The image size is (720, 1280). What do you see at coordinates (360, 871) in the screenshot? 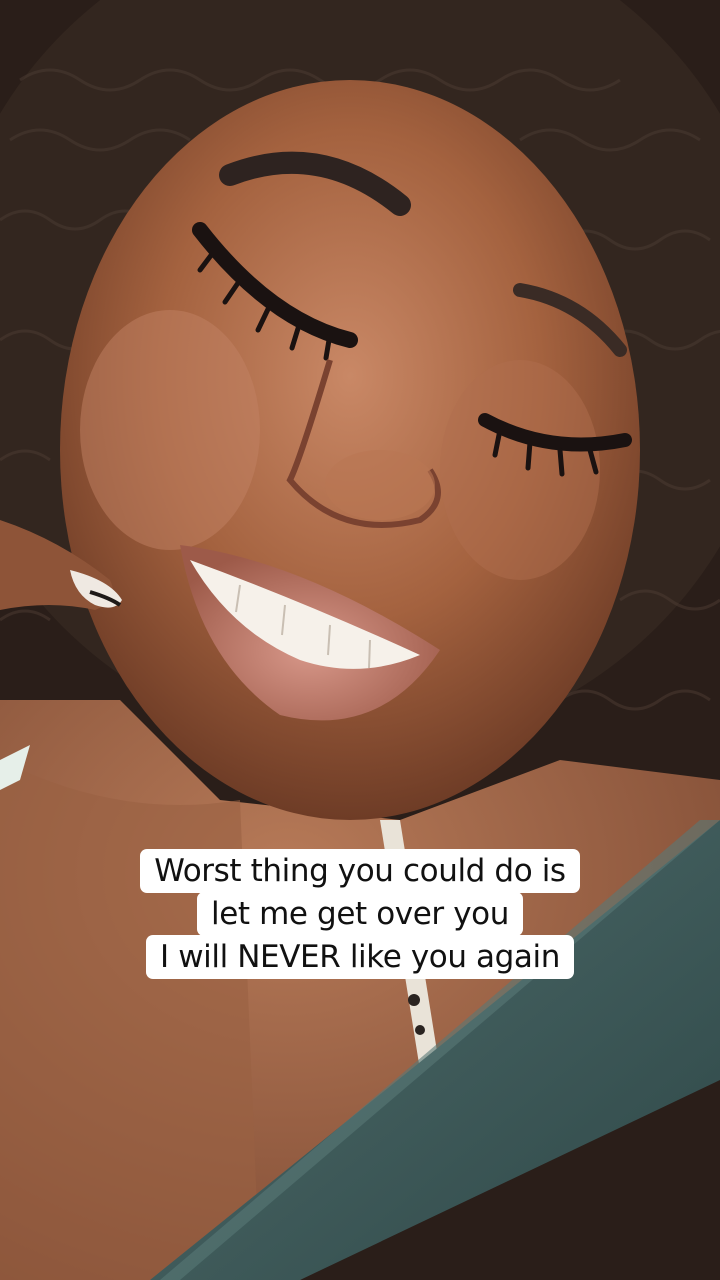
I see `caption-line-1: Worst thing you could do is` at bounding box center [360, 871].